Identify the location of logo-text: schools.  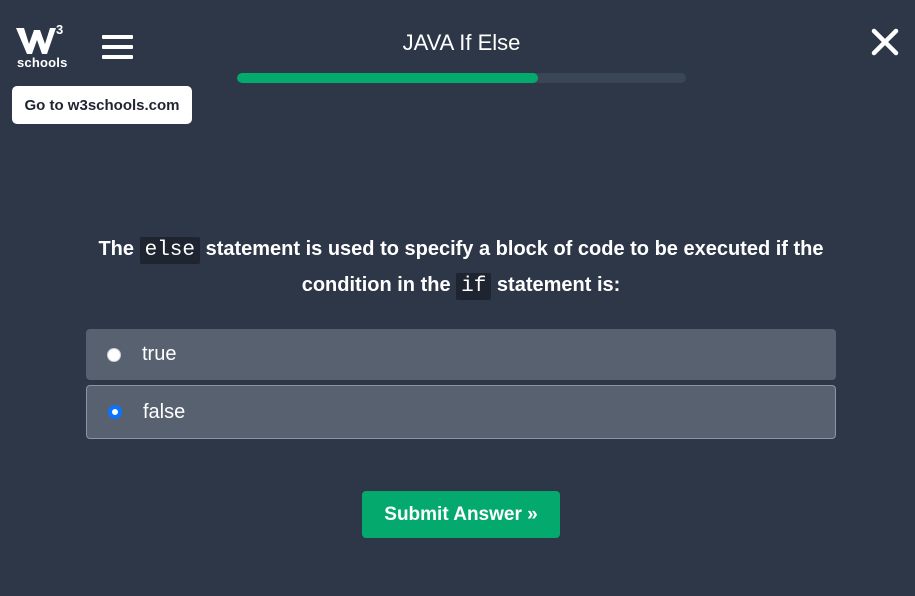
(42, 62).